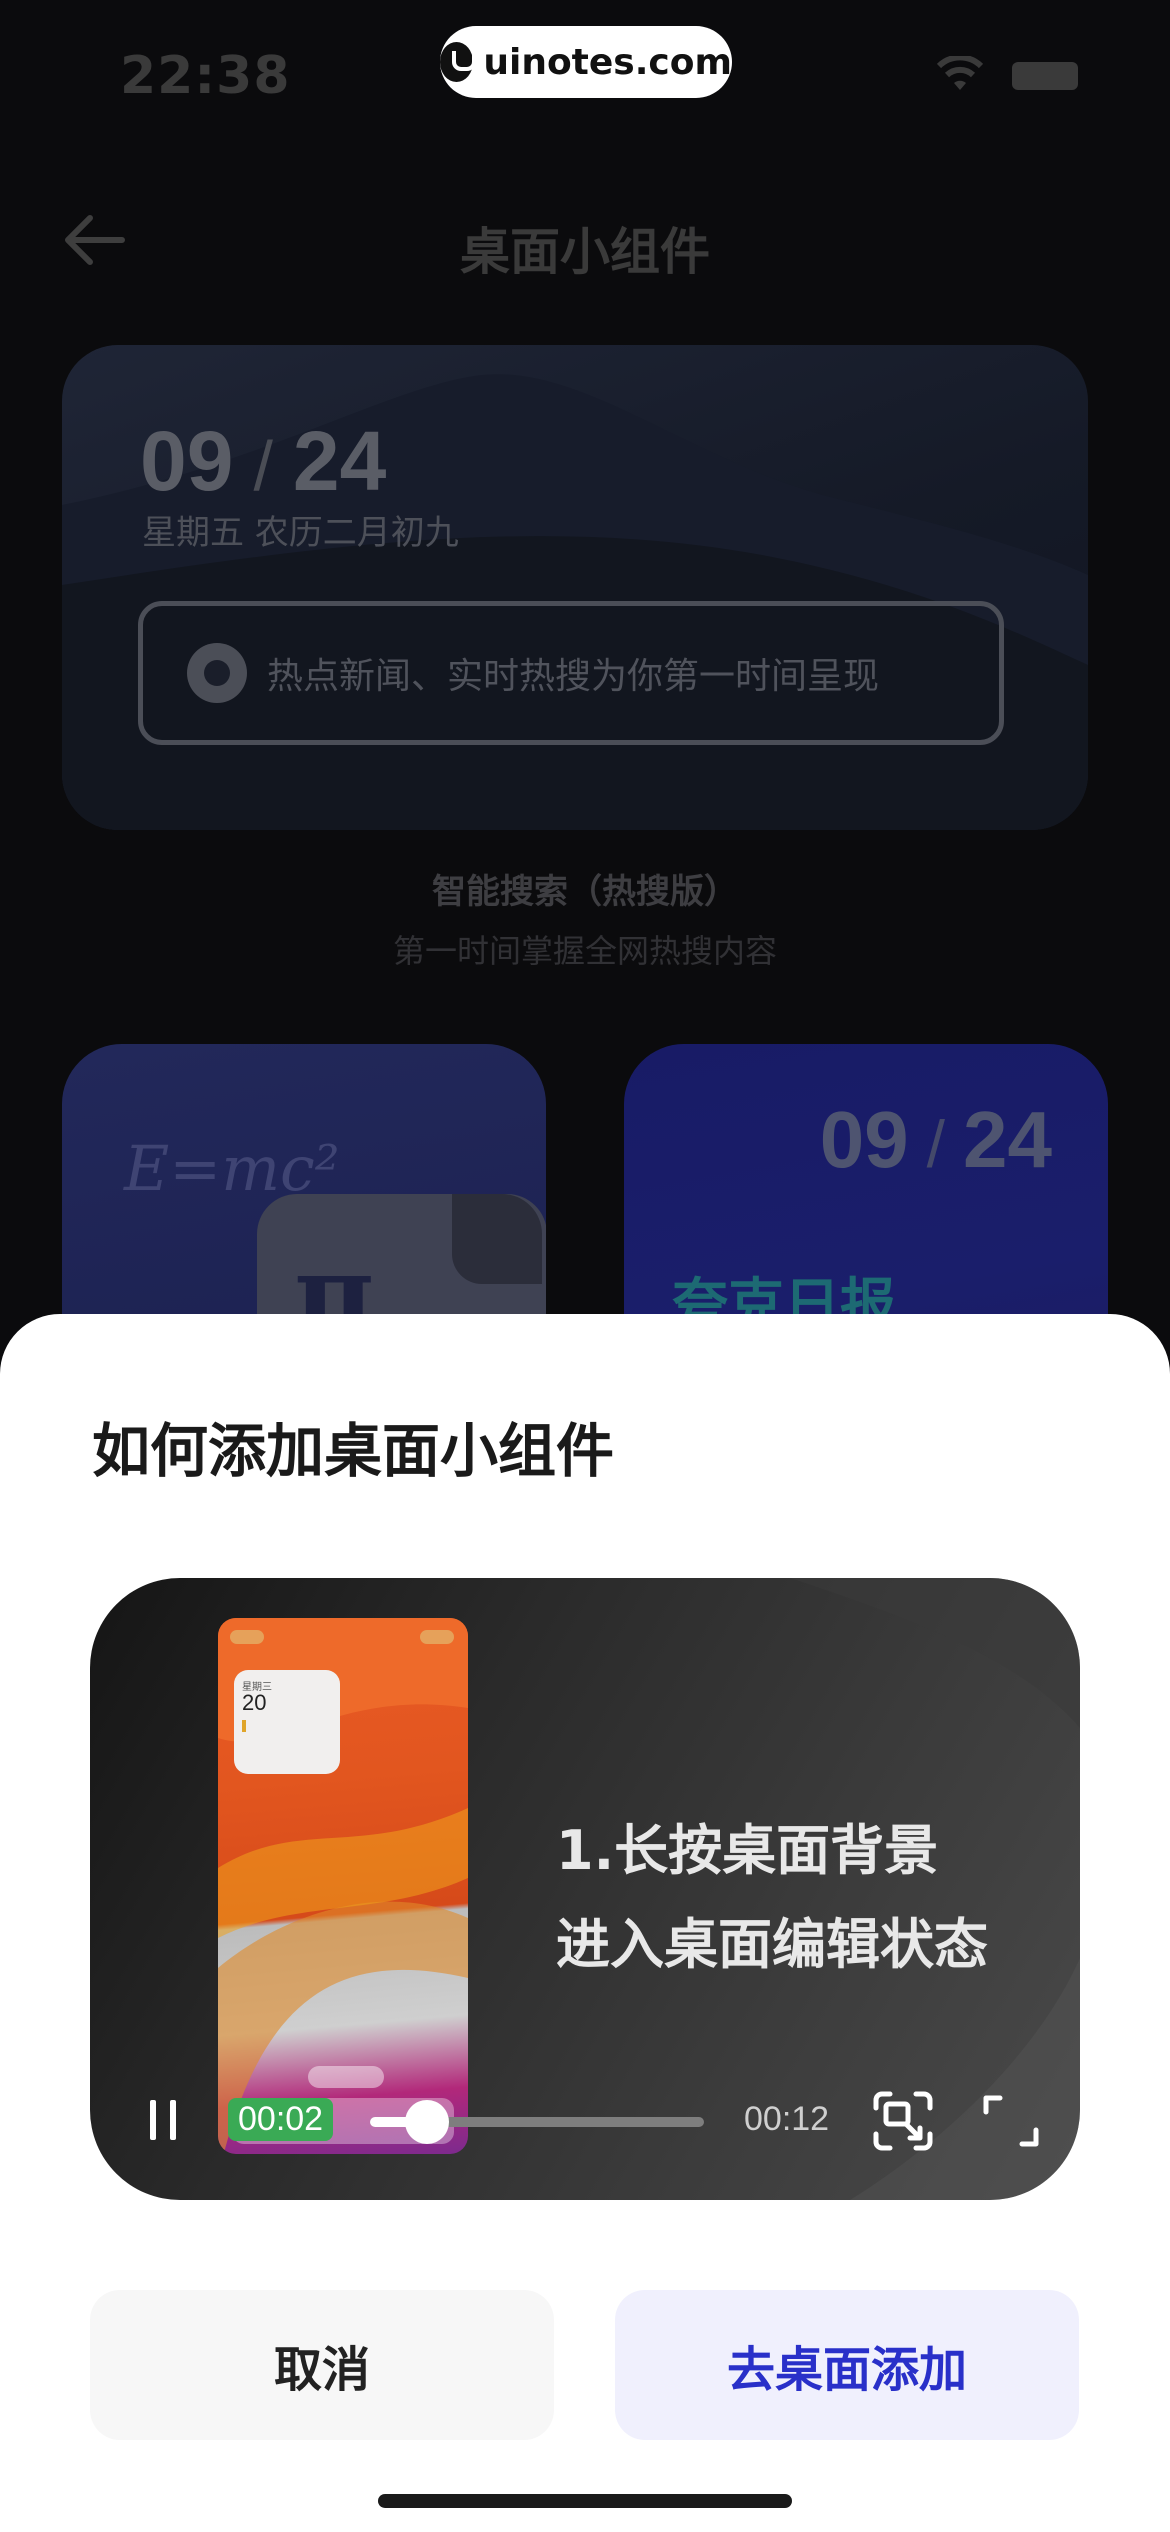  What do you see at coordinates (1045, 76) in the screenshot?
I see `battery-icon` at bounding box center [1045, 76].